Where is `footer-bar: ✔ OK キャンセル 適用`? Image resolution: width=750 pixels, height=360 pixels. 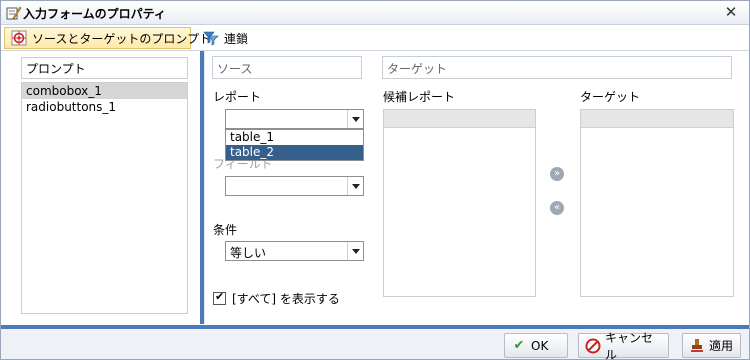
footer-bar: ✔ OK キャンセル 適用 is located at coordinates (375, 344).